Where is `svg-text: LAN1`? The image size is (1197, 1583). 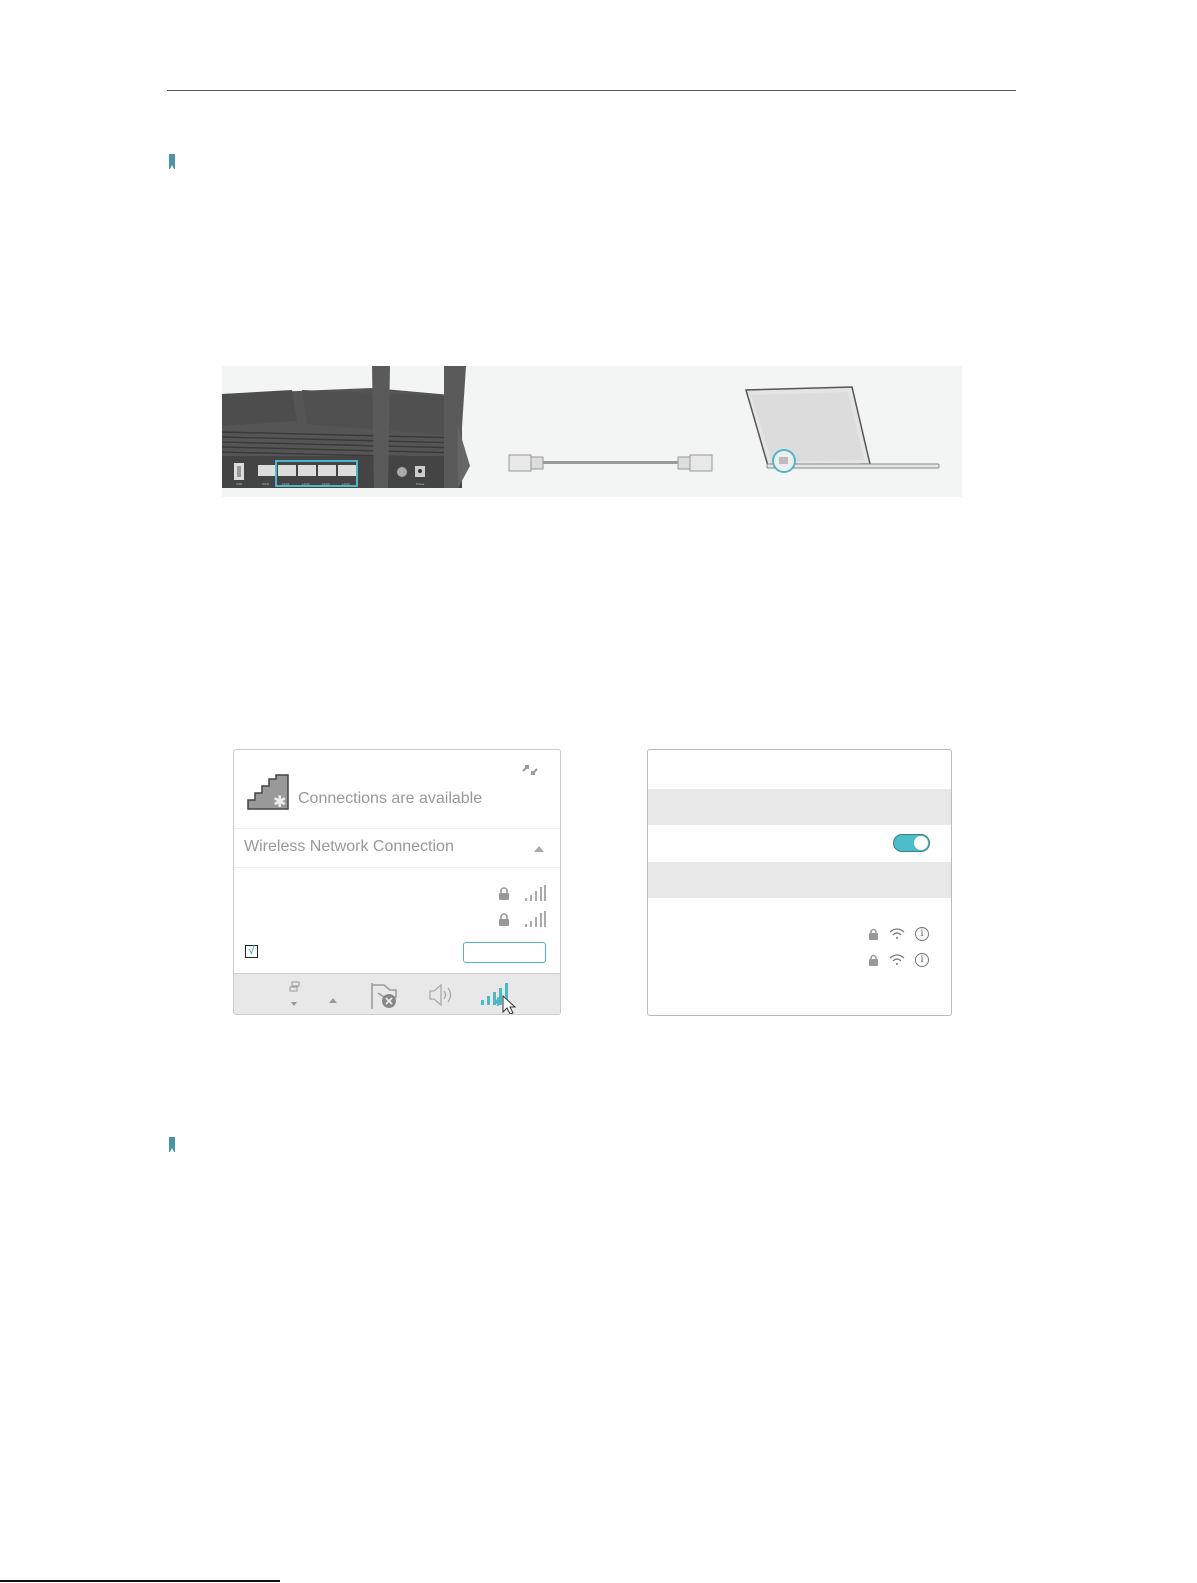 svg-text: LAN1 is located at coordinates (286, 484).